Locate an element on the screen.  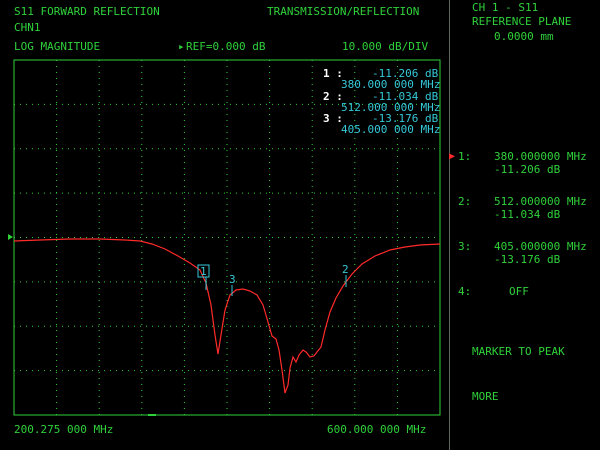
more-button: MORE is located at coordinates (485, 397).